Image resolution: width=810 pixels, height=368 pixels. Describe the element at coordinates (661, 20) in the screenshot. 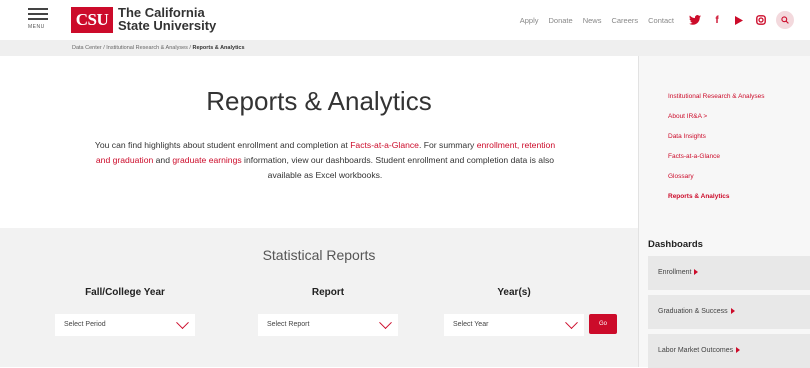

I see `nav-contact: Contact` at that location.